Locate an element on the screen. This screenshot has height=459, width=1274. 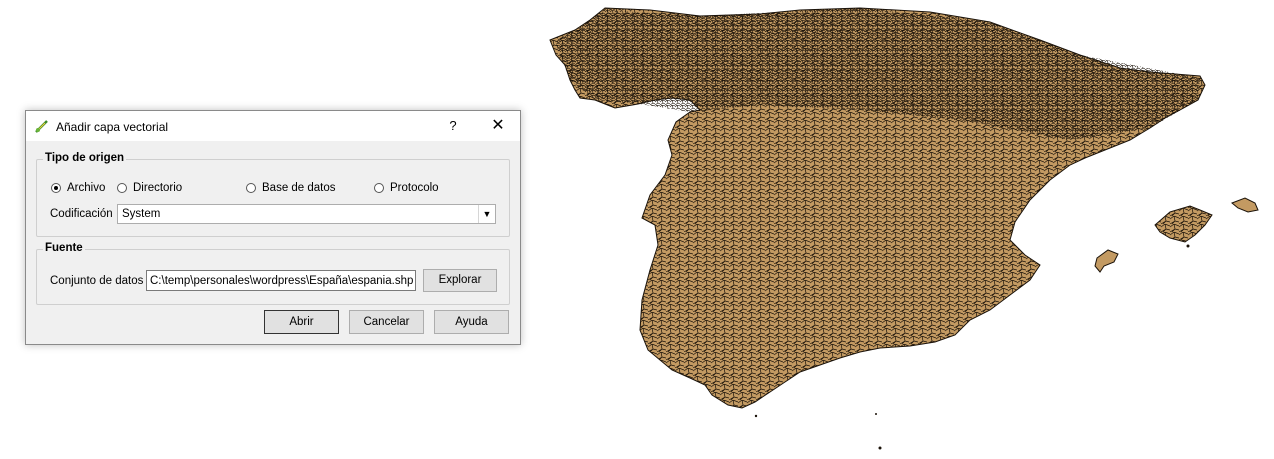
title-help-button: ? is located at coordinates (453, 126).